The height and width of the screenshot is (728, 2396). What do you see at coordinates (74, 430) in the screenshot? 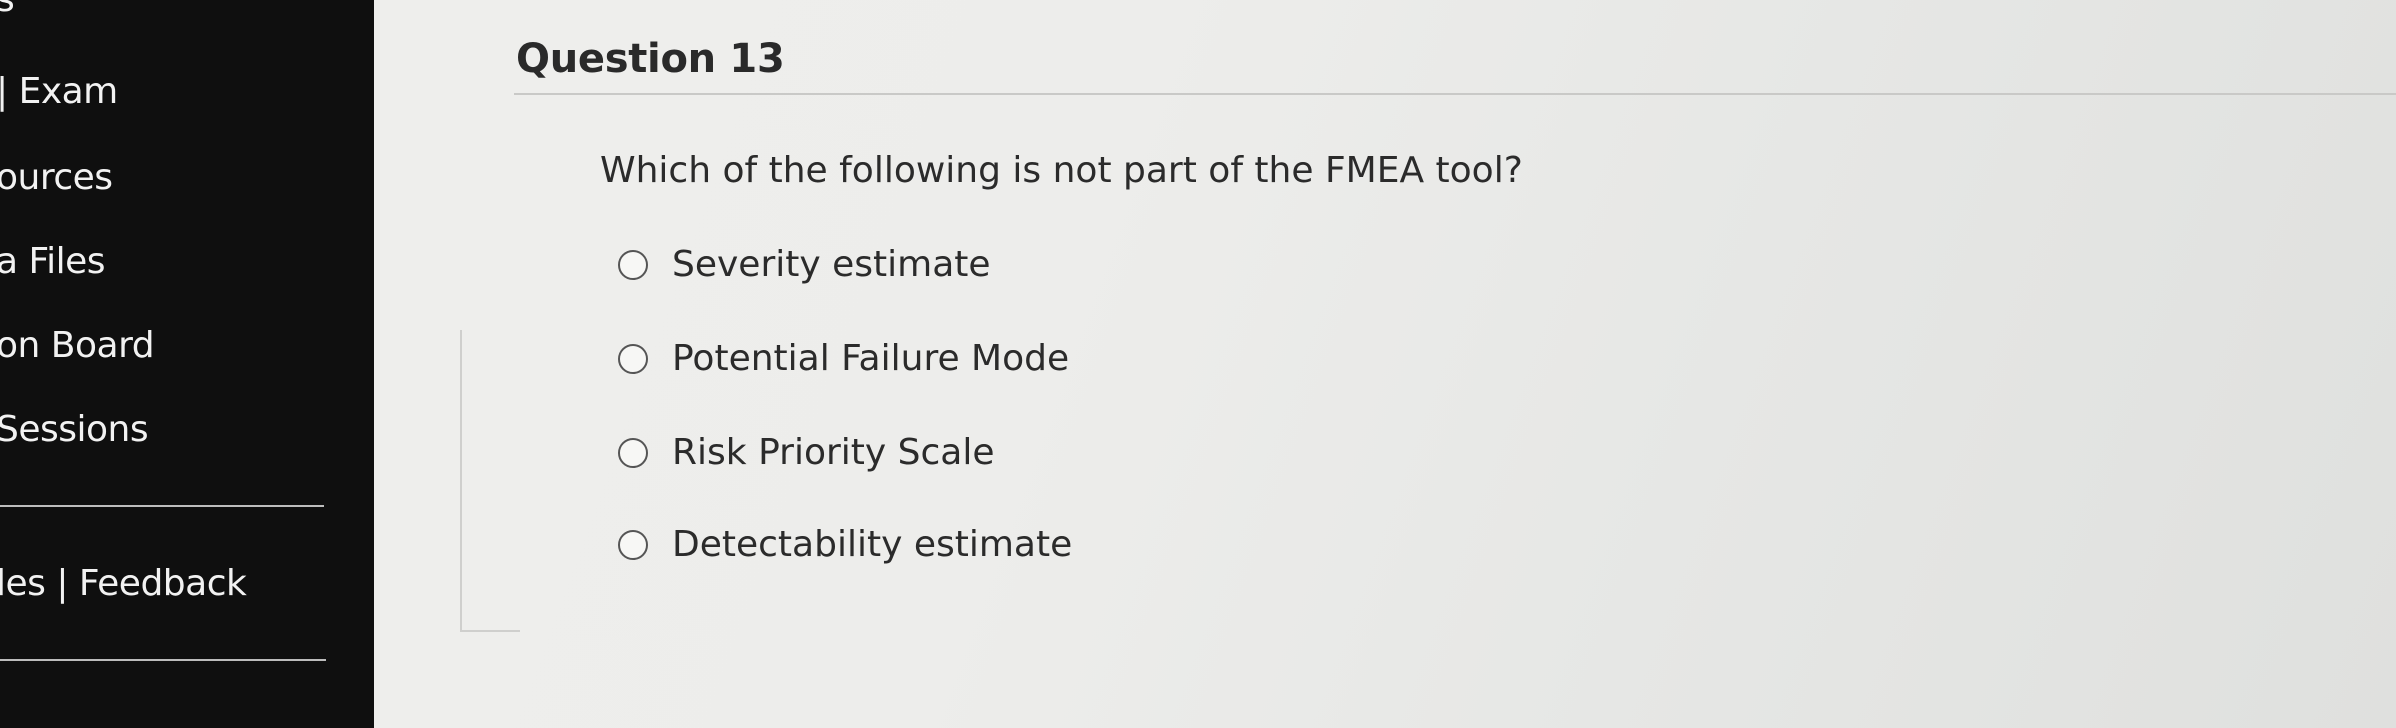
I see `sidebar-item-sessions: Sessions` at bounding box center [74, 430].